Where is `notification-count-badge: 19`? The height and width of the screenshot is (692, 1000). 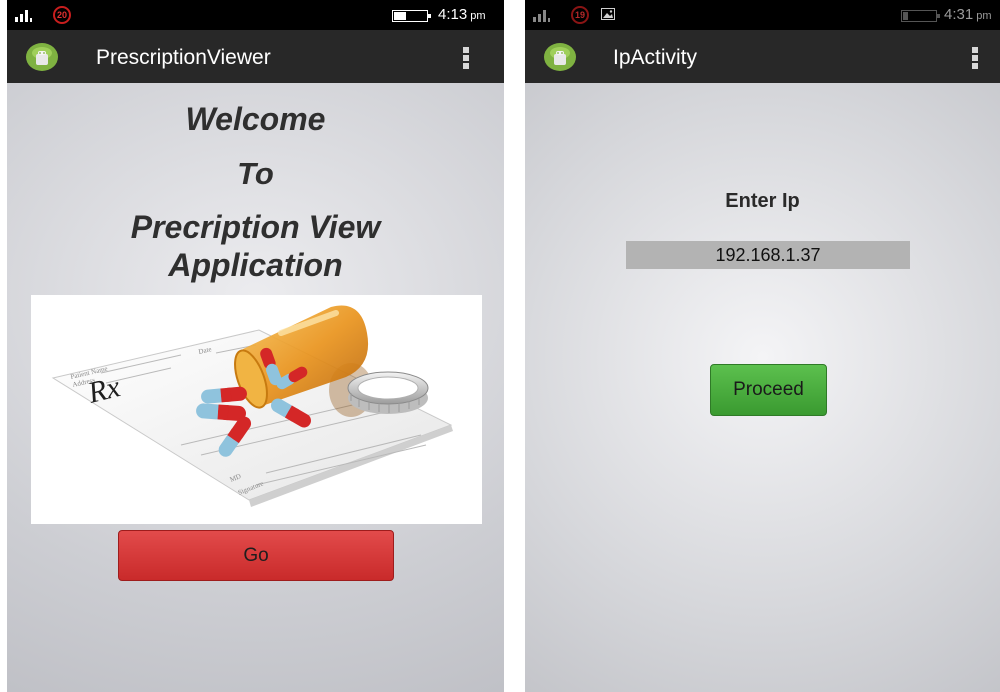 notification-count-badge: 19 is located at coordinates (580, 15).